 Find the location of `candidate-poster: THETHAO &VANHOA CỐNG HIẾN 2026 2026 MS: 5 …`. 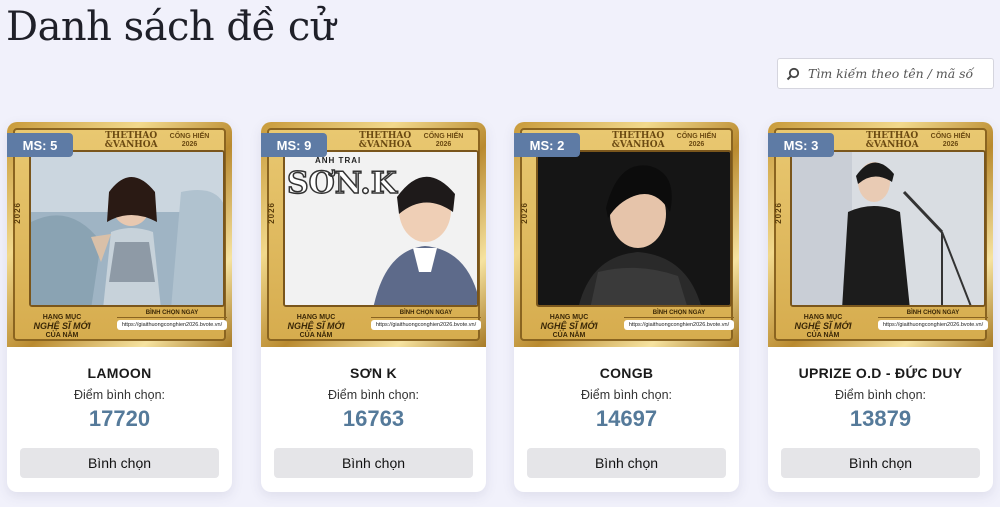

candidate-poster: THETHAO &VANHOA CỐNG HIẾN 2026 2026 MS: 5 … is located at coordinates (119, 234).